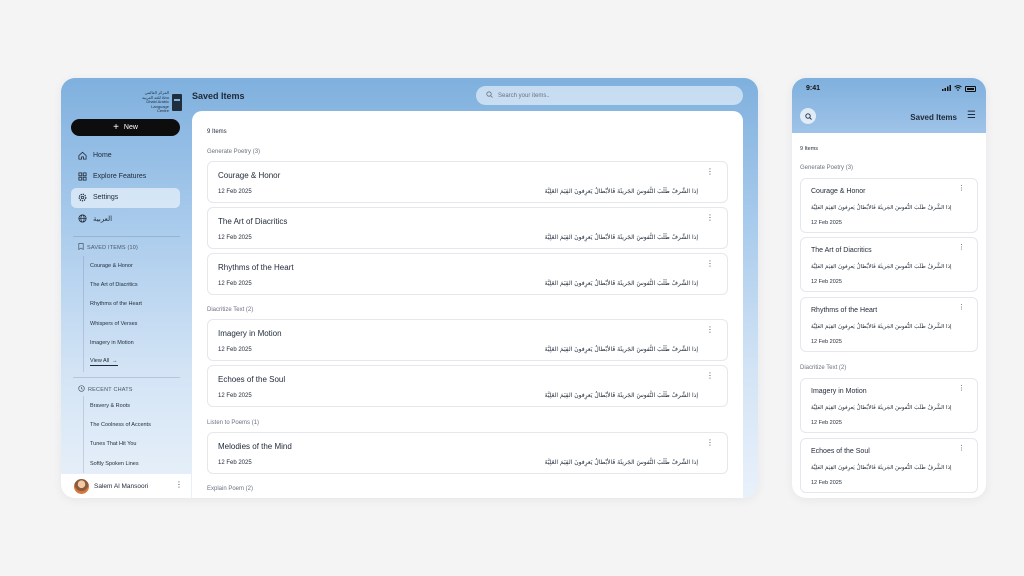 The height and width of the screenshot is (576, 1024). I want to click on recent-chat-link: Softly Spoken Lines, so click(131, 463).